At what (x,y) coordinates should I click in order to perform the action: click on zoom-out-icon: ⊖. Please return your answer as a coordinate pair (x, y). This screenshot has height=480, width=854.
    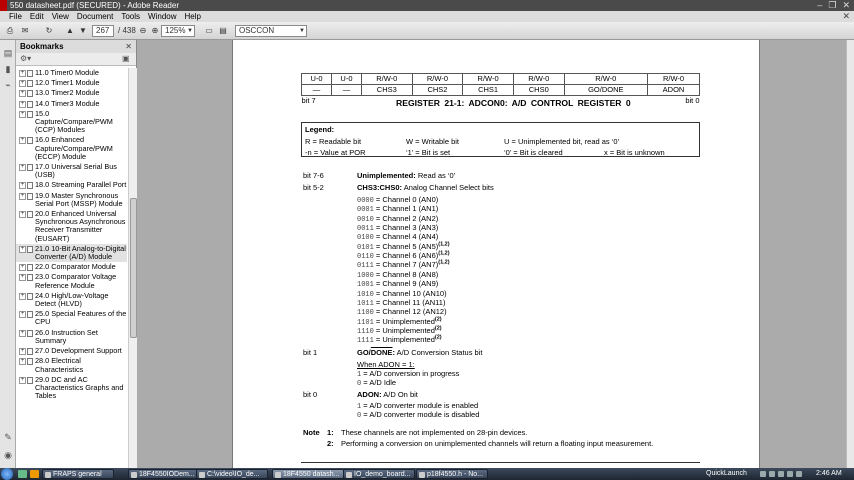
    Looking at the image, I should click on (143, 31).